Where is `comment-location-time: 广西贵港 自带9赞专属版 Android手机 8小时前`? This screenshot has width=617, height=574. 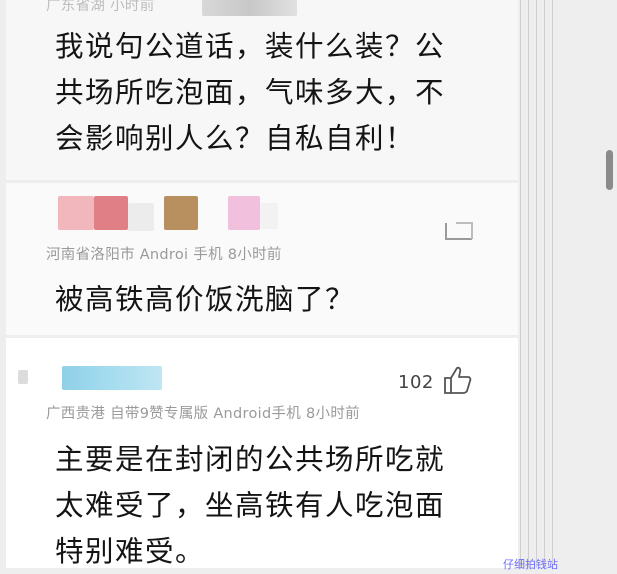
comment-location-time: 广西贵港 自带9赞专属版 Android手机 8小时前 is located at coordinates (203, 414).